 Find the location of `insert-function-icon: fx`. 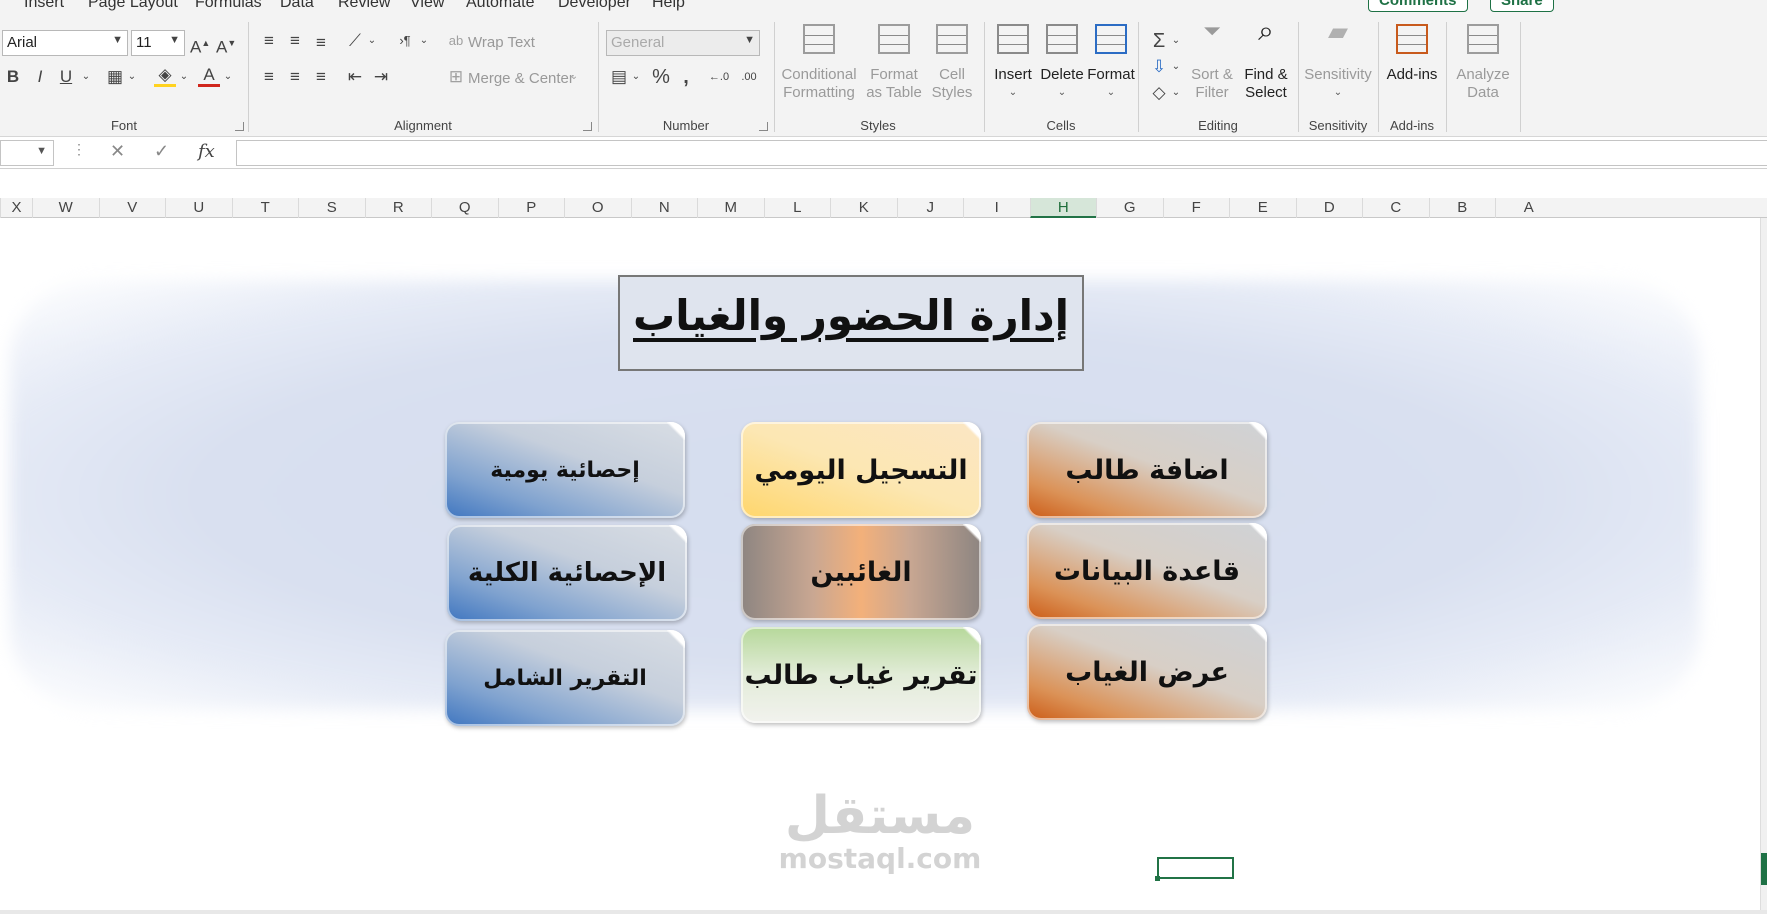

insert-function-icon: fx is located at coordinates (206, 151).